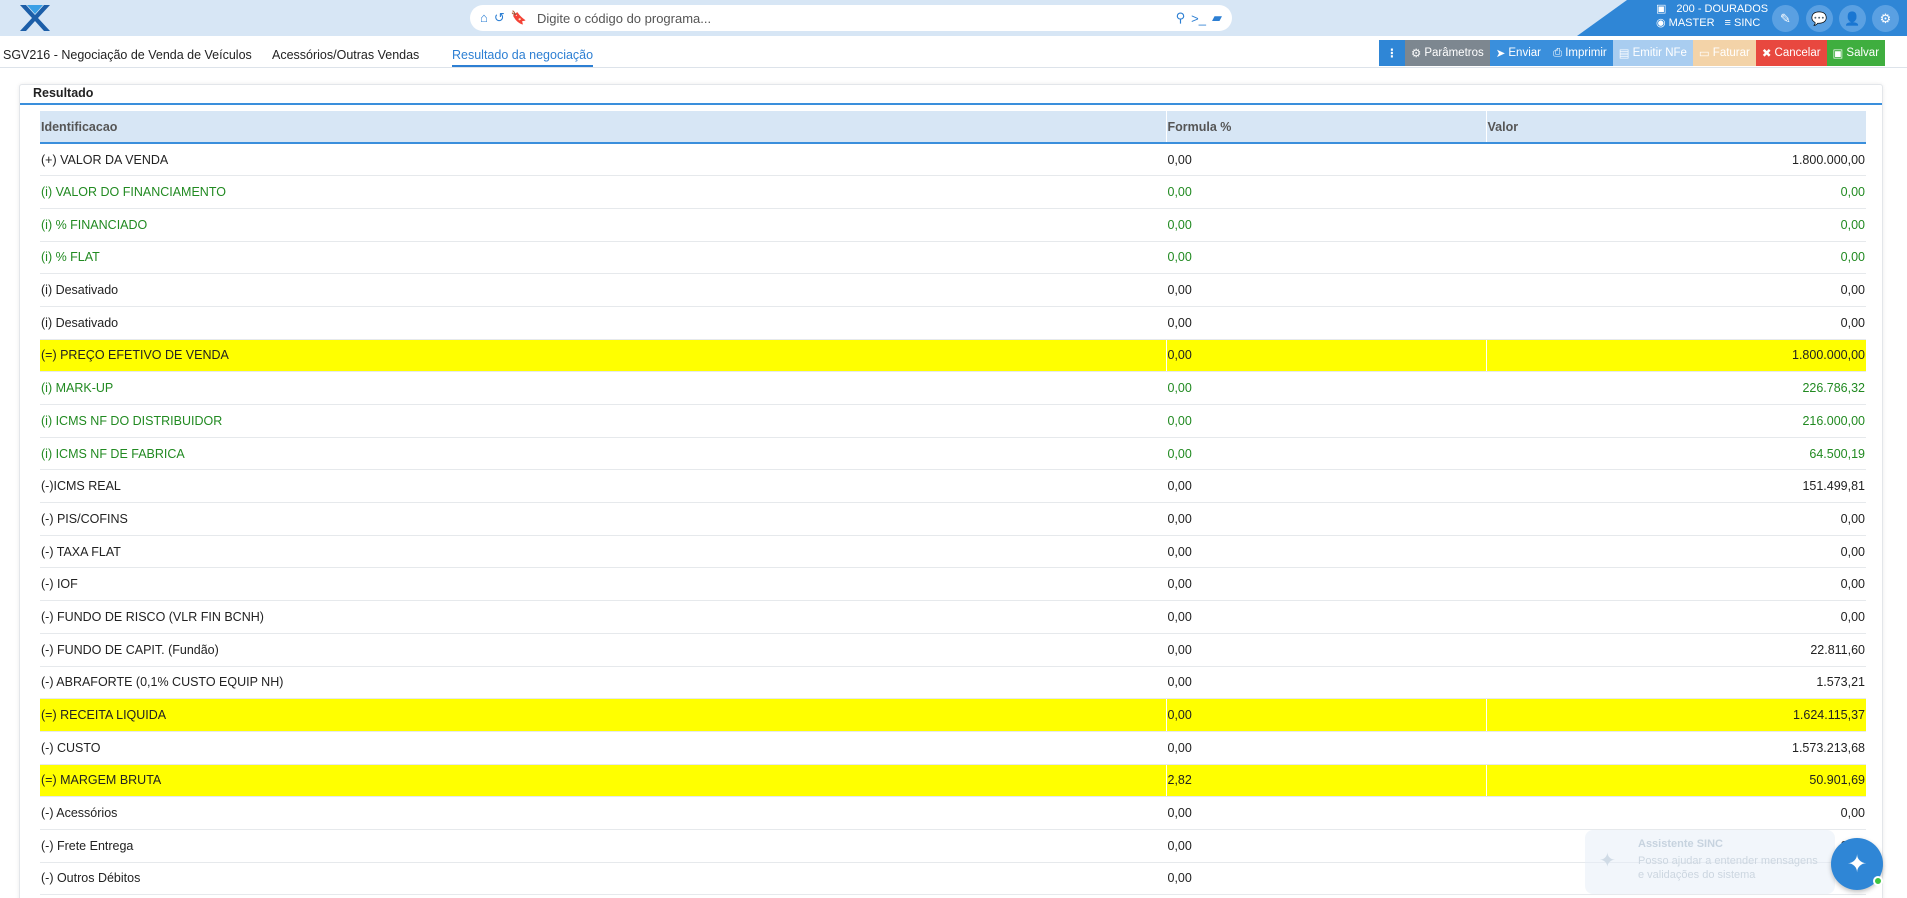 The width and height of the screenshot is (1907, 898). What do you see at coordinates (953, 519) in the screenshot?
I see `table-row: (-) PIS/COFINS 0,00 0,00` at bounding box center [953, 519].